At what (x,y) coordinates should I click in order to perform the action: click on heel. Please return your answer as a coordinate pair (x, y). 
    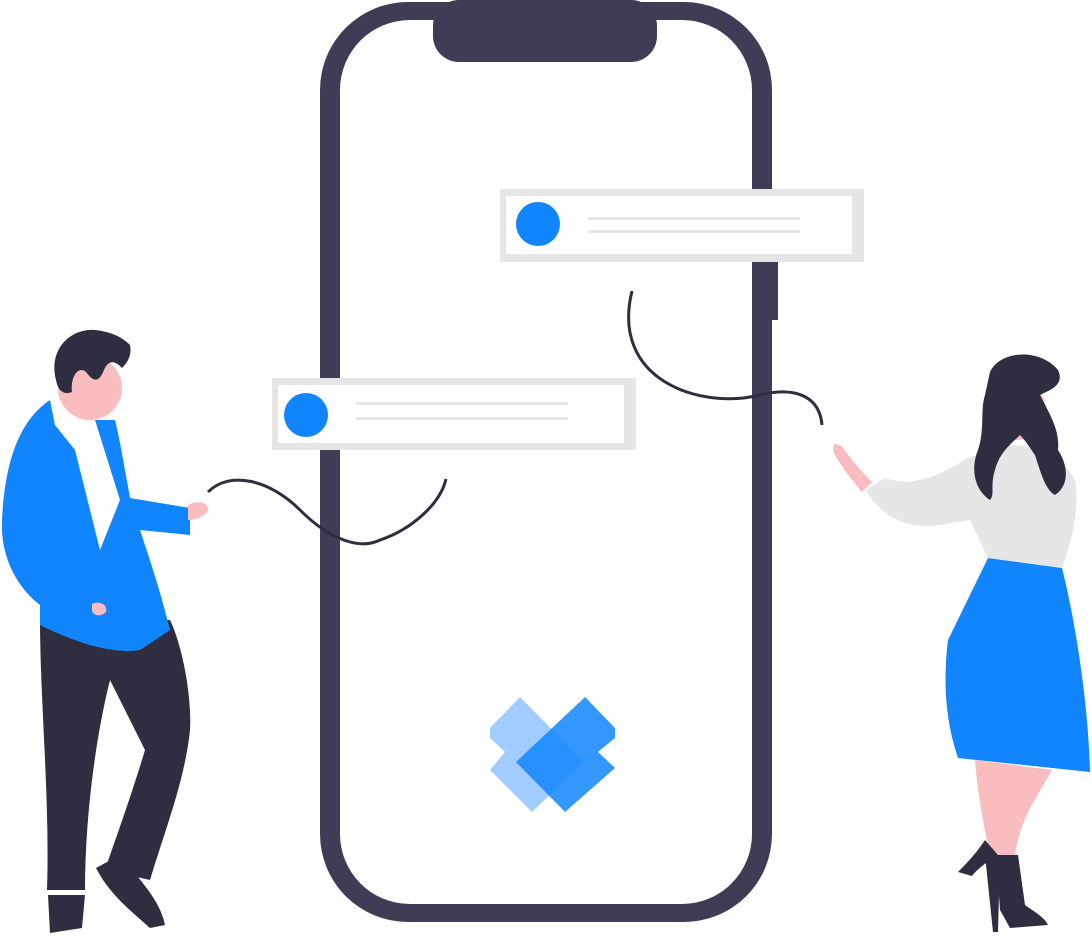
    Looking at the image, I should click on (992, 893).